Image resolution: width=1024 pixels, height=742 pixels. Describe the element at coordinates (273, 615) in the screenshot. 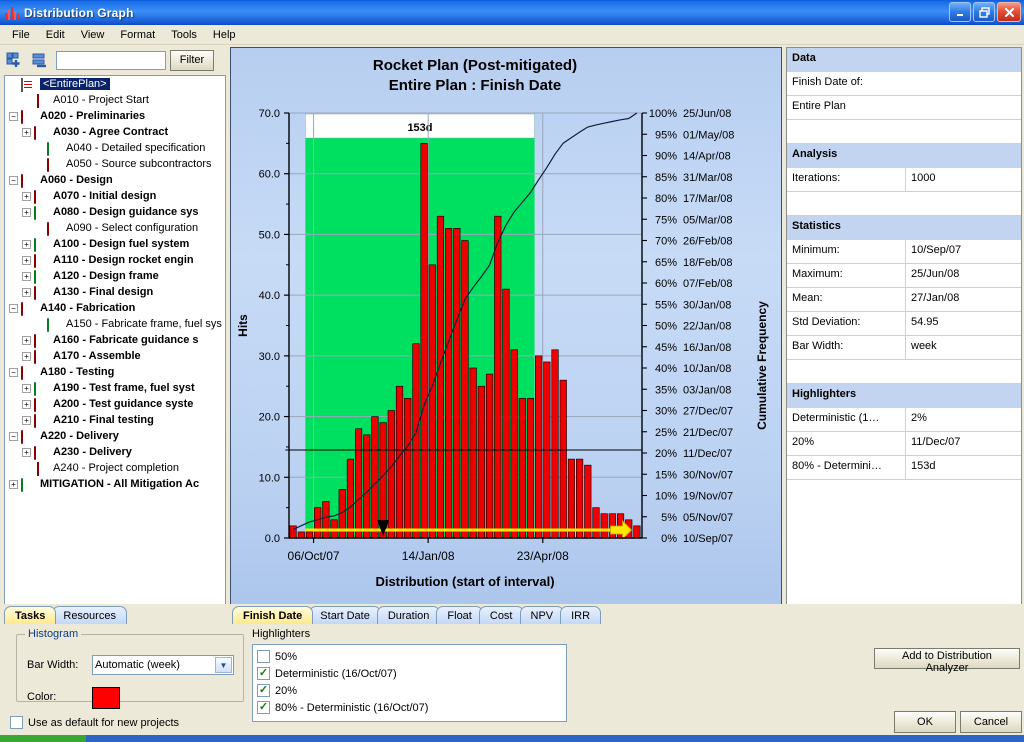

I see `tab-finish-date: Finish Date` at that location.